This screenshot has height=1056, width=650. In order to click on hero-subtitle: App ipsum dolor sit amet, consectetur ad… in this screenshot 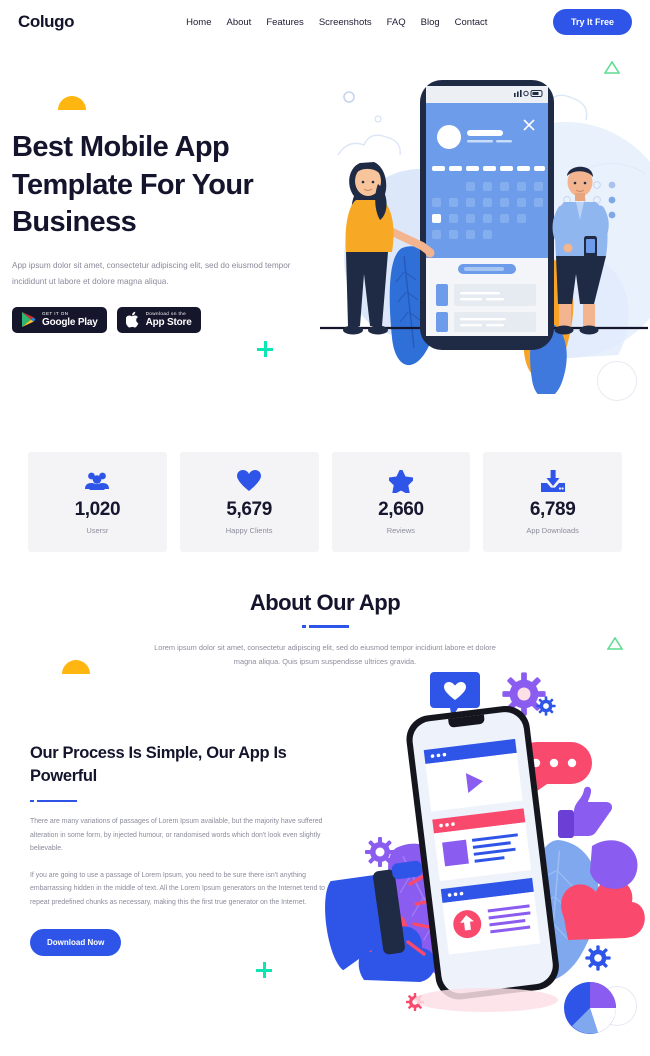, I will do `click(151, 274)`.